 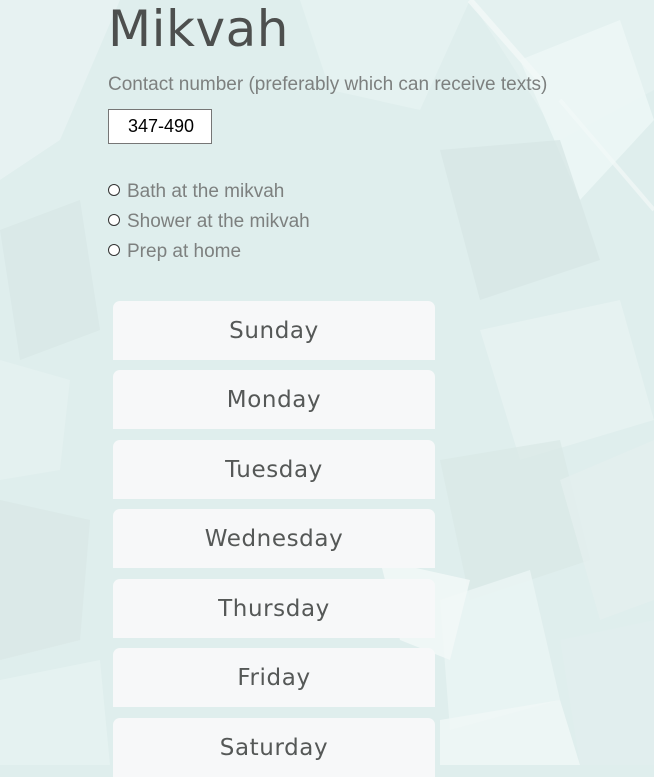 What do you see at coordinates (274, 399) in the screenshot?
I see `day-button-monday: Monday` at bounding box center [274, 399].